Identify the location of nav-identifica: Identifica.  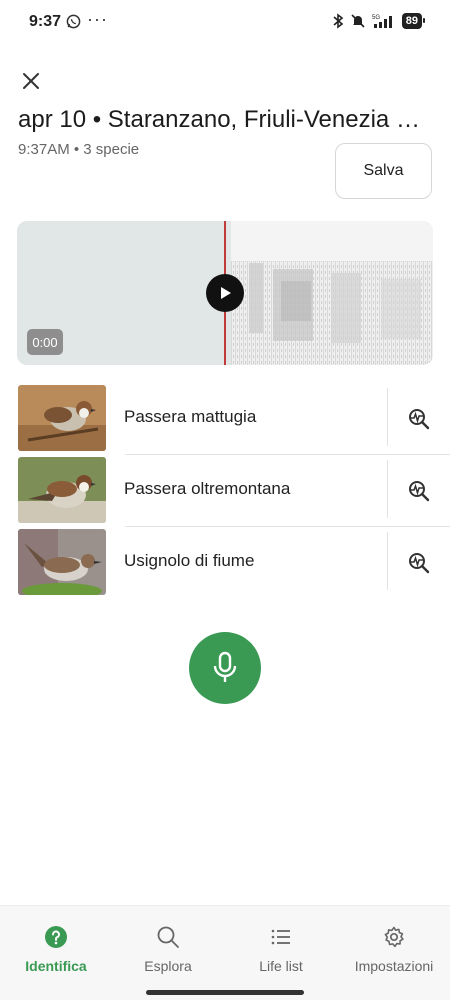
(56, 949).